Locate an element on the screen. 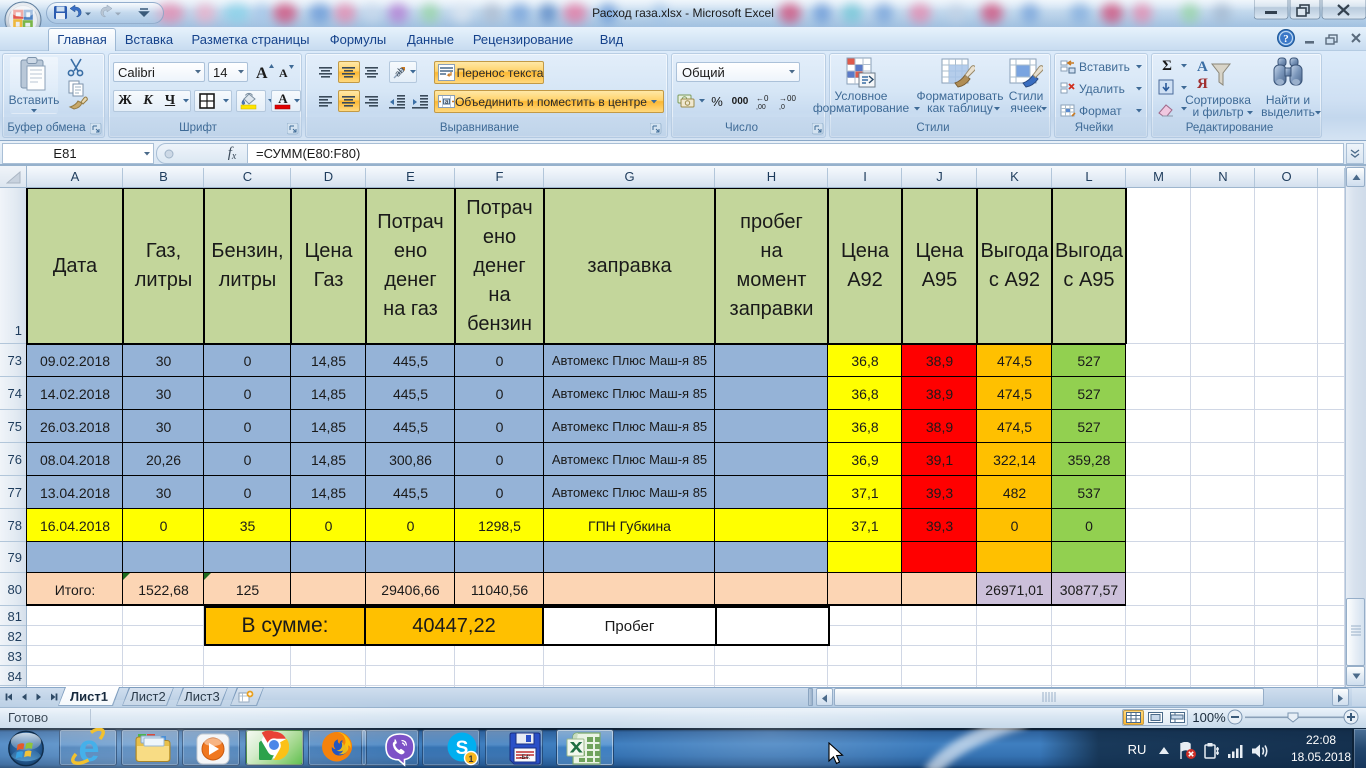  svg-text: Я is located at coordinates (1202, 84).